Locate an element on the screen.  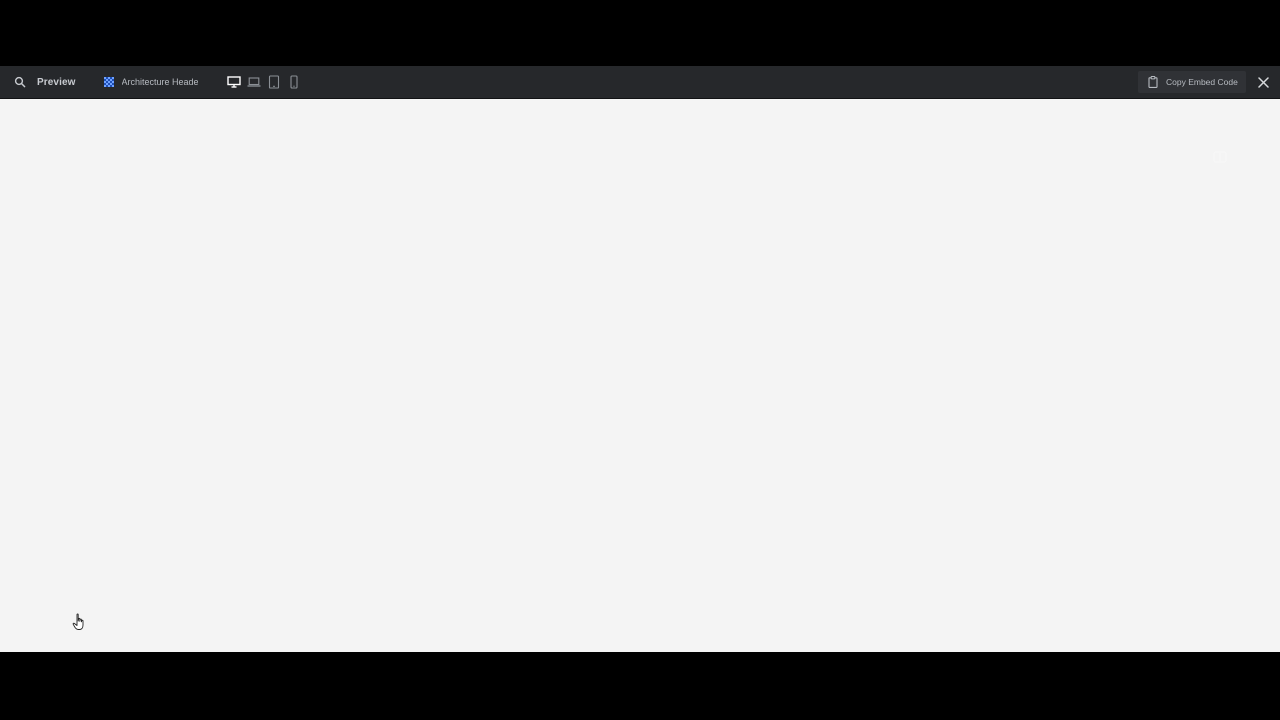
tablet-icon is located at coordinates (273, 82).